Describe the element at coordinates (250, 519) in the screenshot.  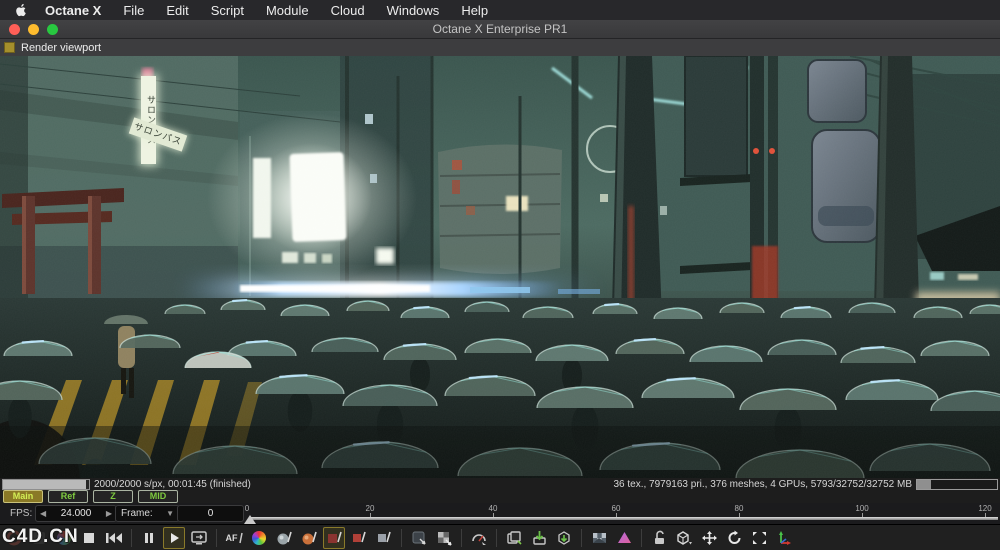
I see `timeline-playhead` at that location.